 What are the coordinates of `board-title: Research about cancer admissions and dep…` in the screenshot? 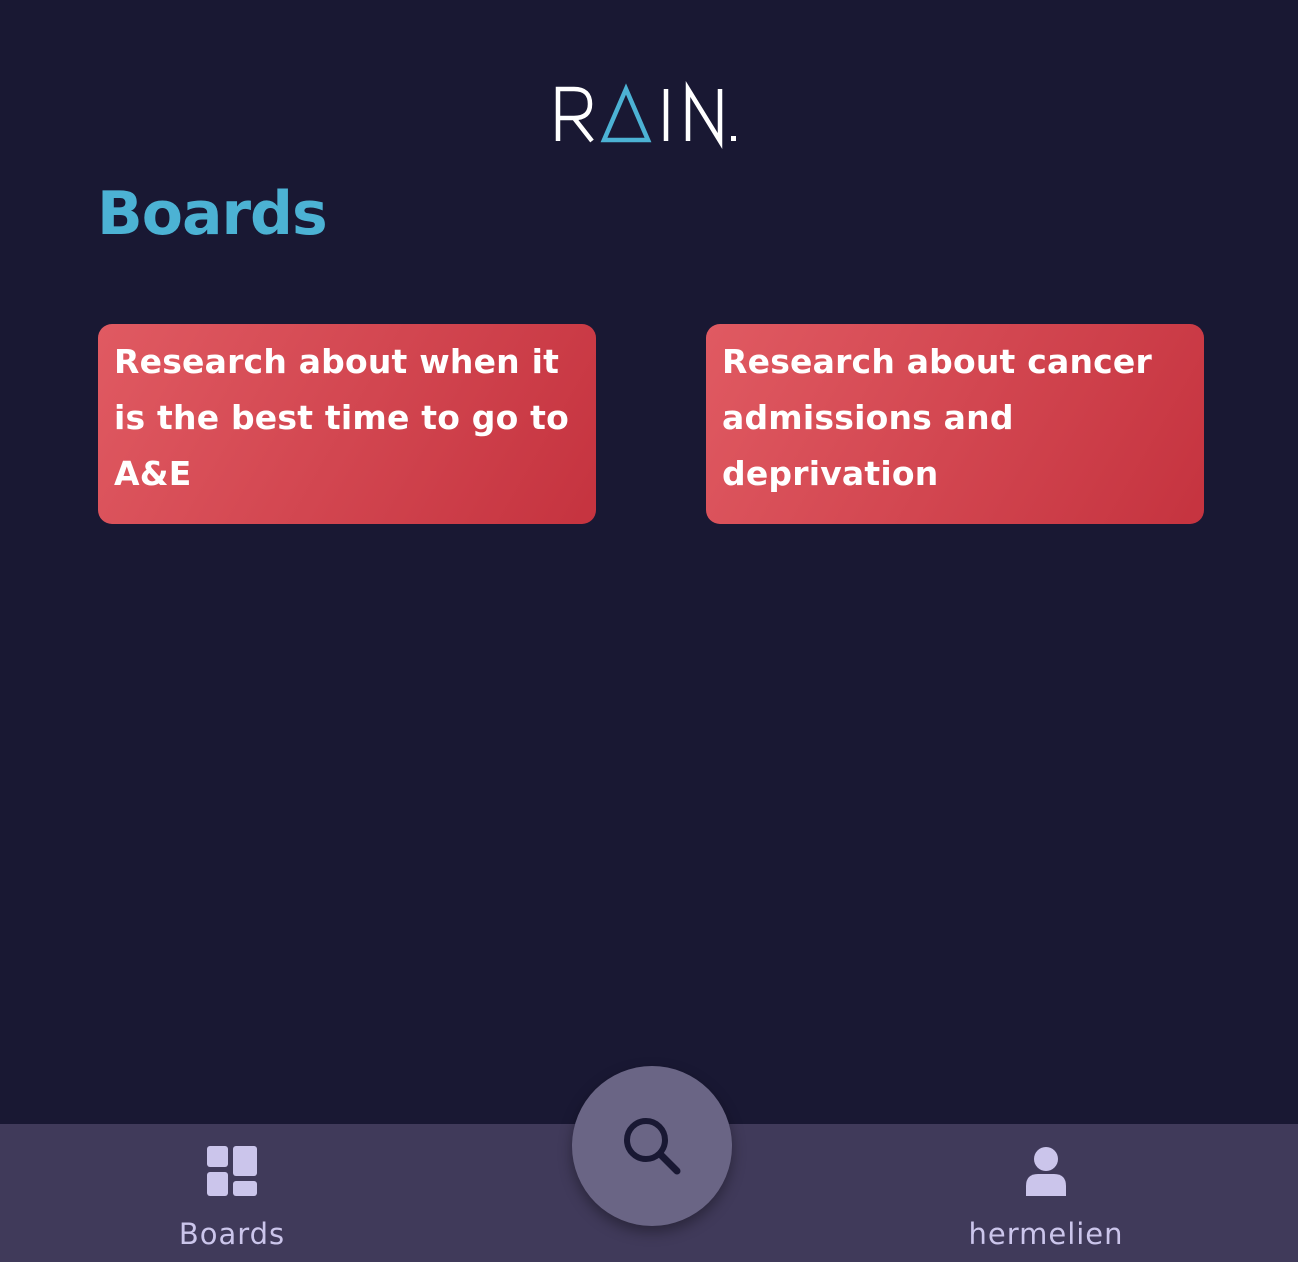 It's located at (937, 417).